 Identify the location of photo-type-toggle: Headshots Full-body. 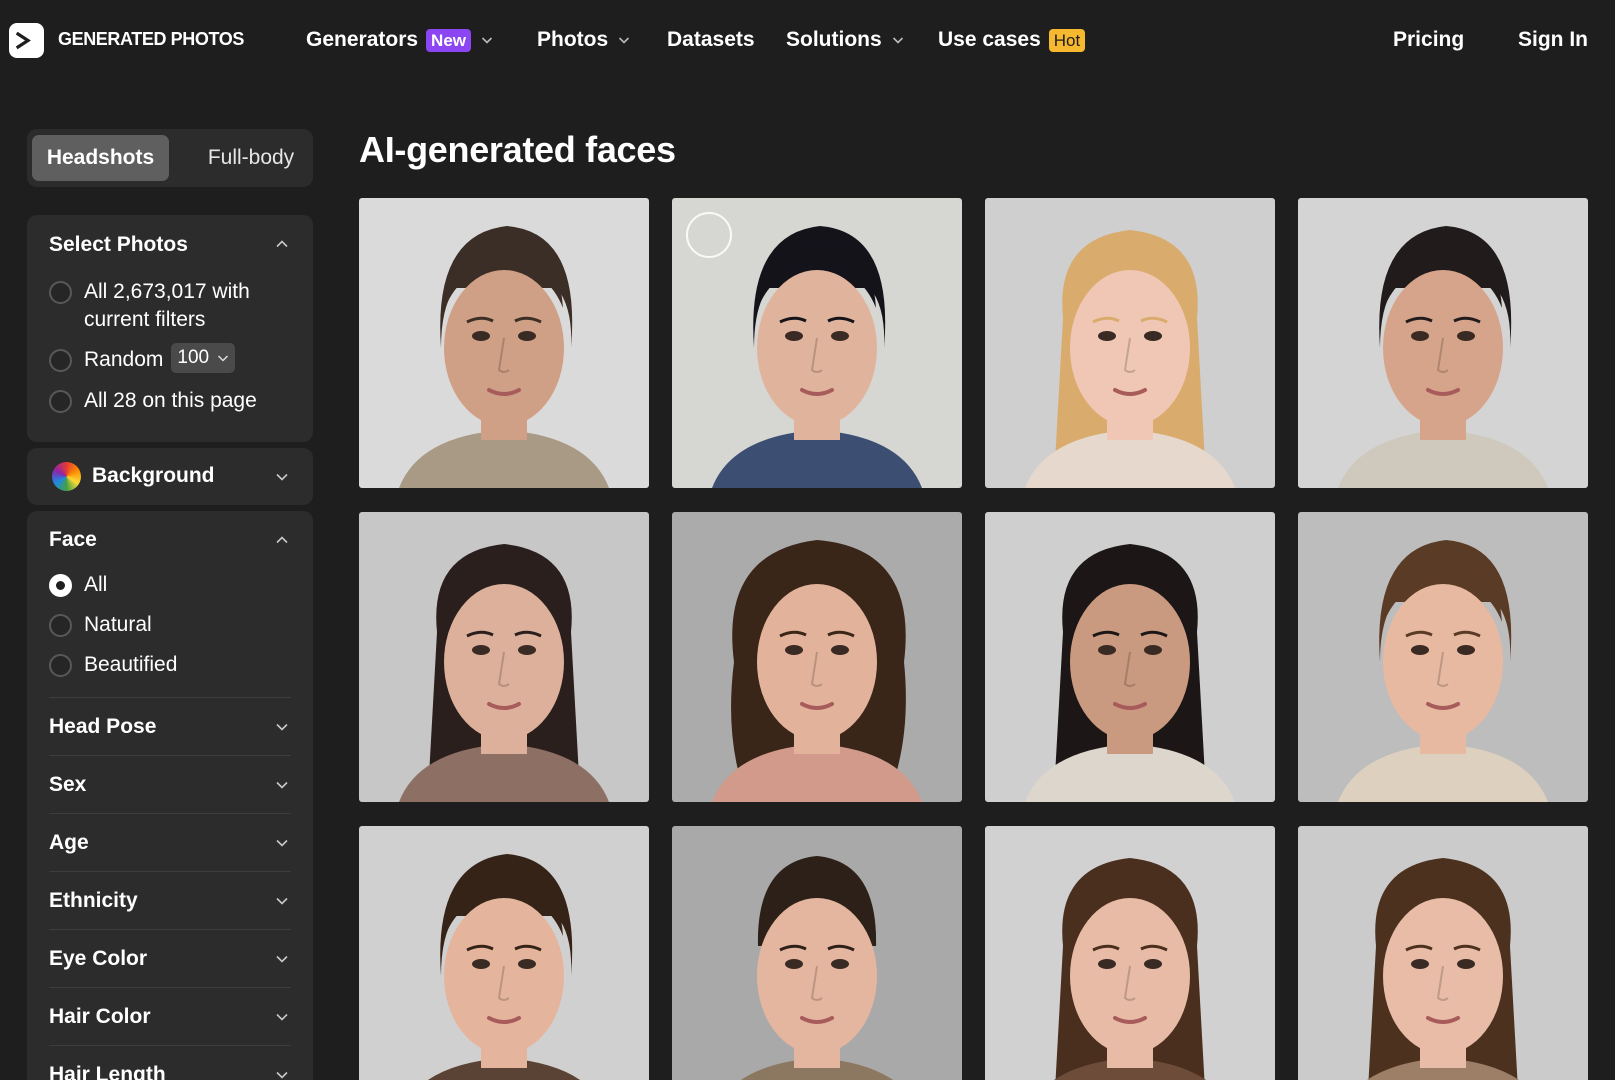
(170, 158).